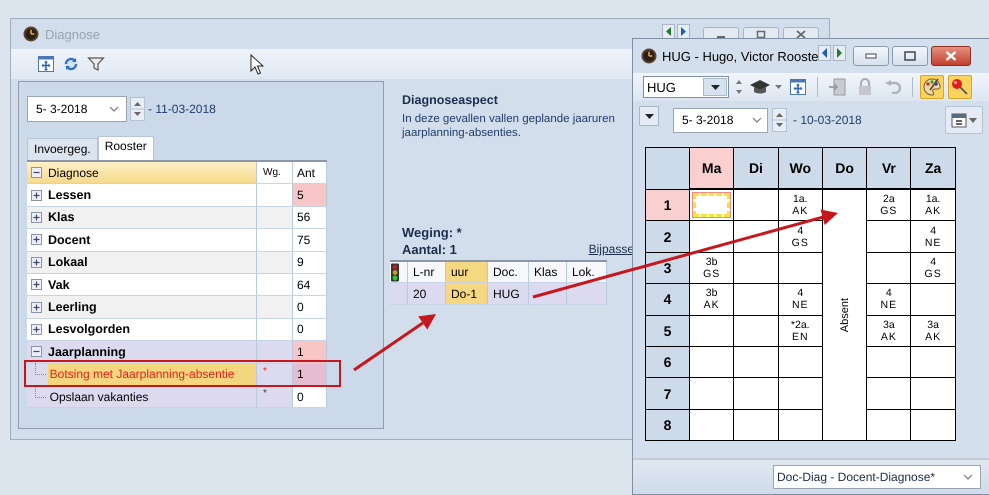  Describe the element at coordinates (800, 169) in the screenshot. I see `day-header: Wo` at that location.